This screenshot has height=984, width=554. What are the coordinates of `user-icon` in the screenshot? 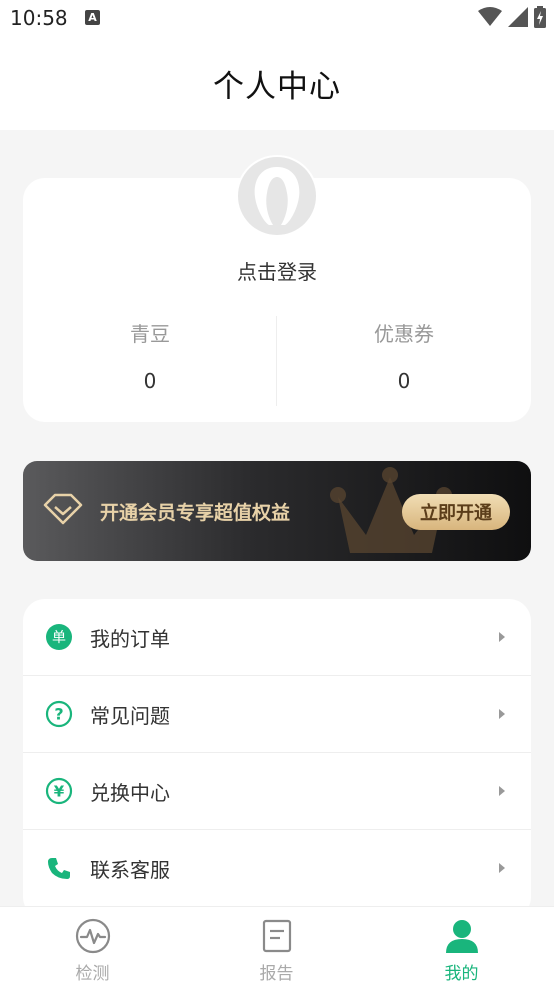 It's located at (462, 936).